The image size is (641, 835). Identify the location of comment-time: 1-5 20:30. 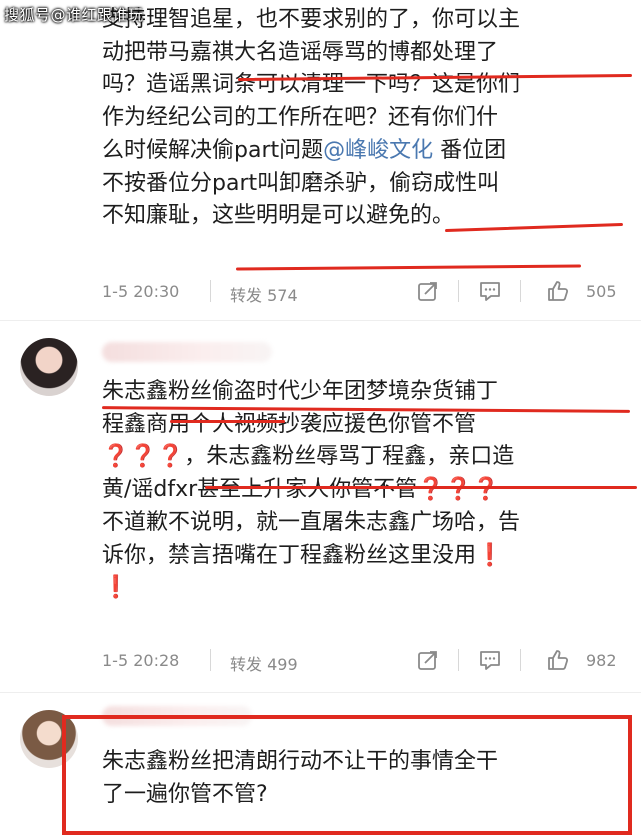
(141, 291).